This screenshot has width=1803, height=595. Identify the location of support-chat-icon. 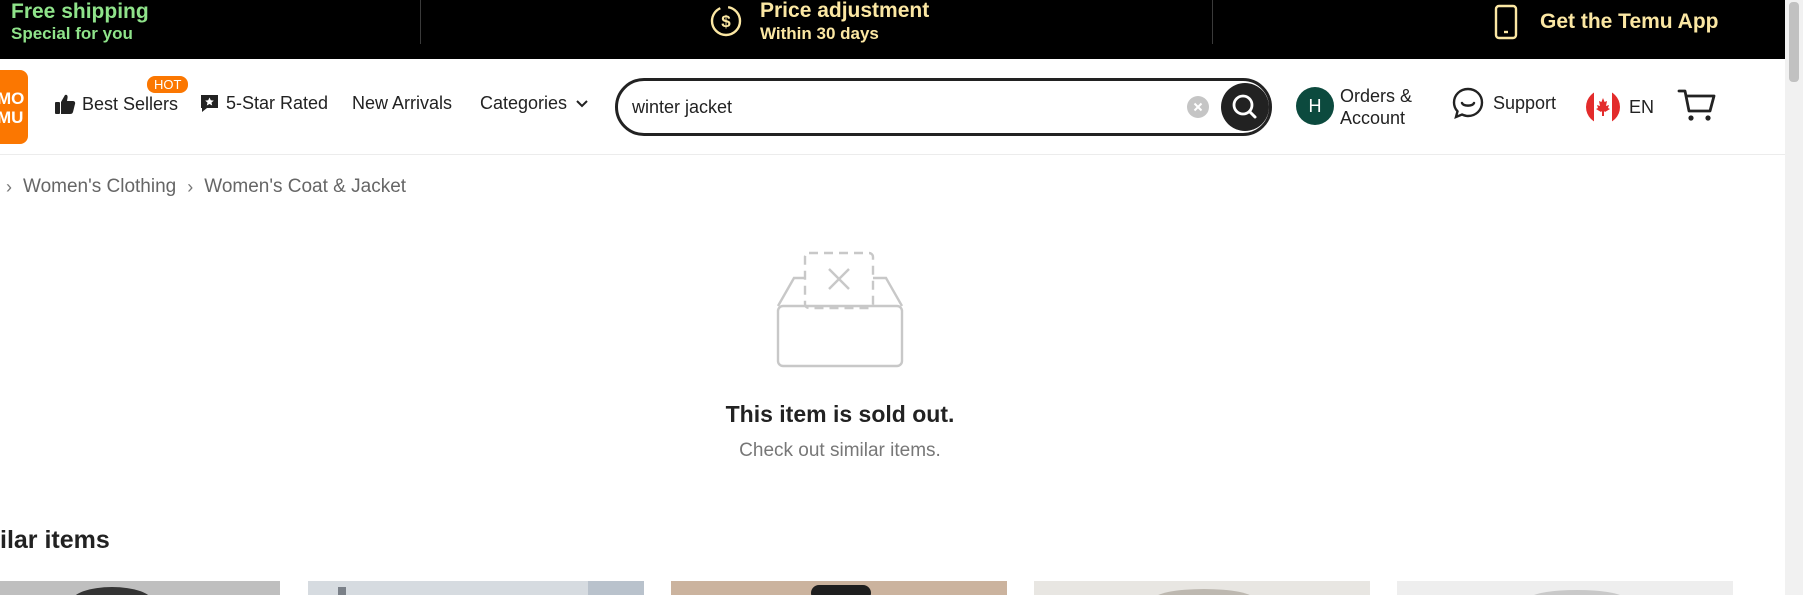
(1468, 103).